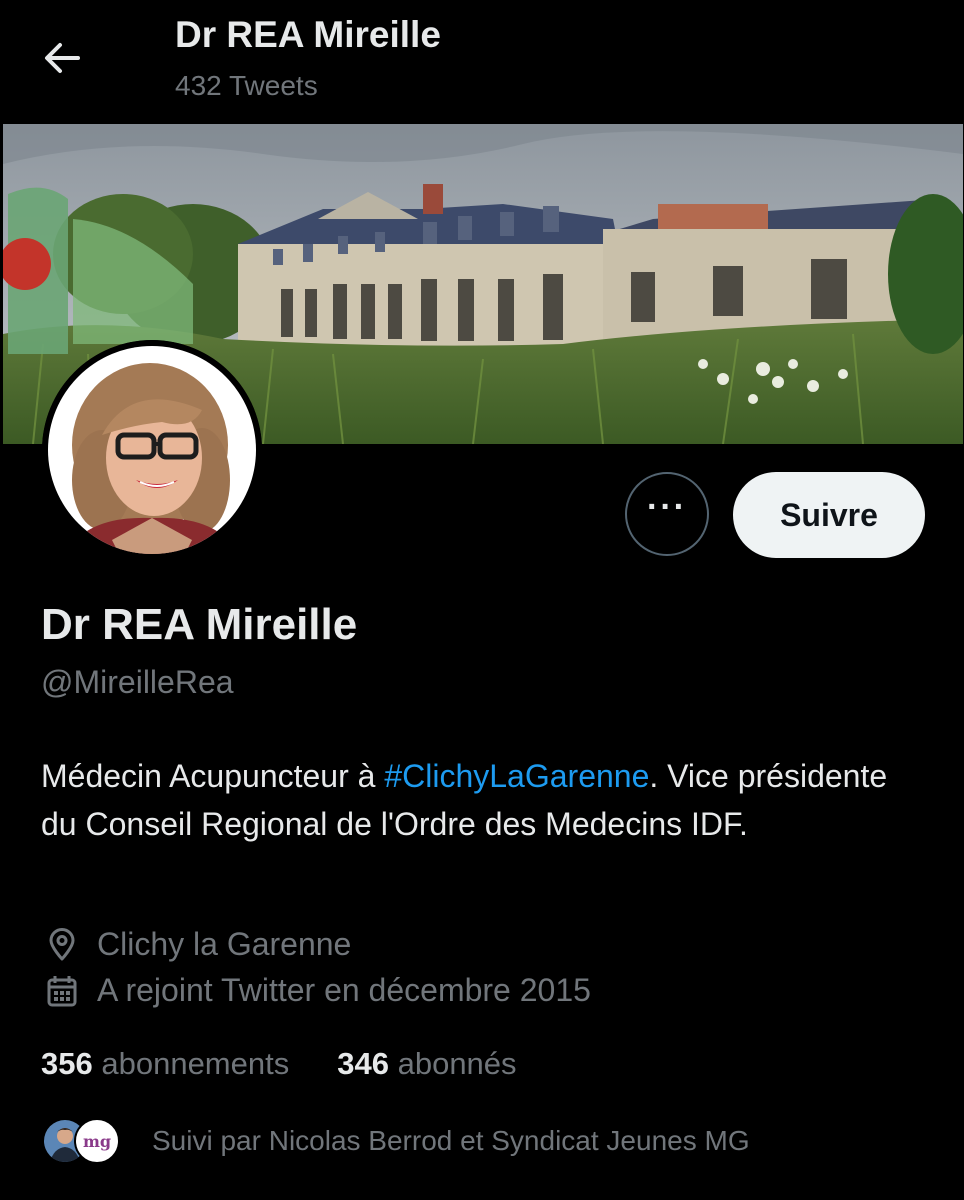 Image resolution: width=964 pixels, height=1200 pixels. What do you see at coordinates (482, 60) in the screenshot?
I see `top-bar: Dr REA Mireille 432 Tweets` at bounding box center [482, 60].